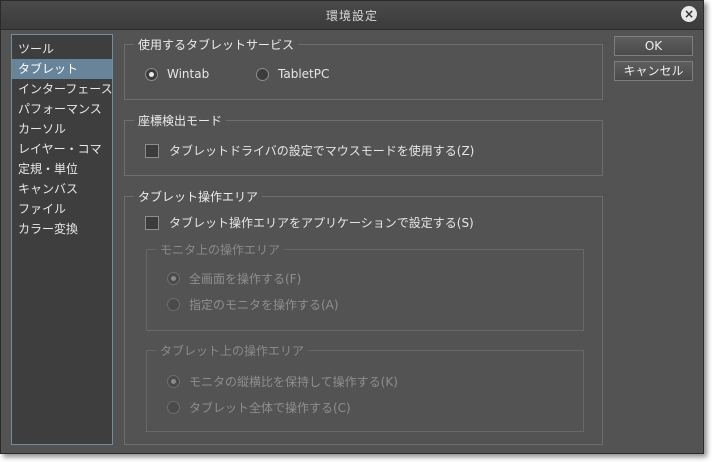 This screenshot has height=462, width=712. Describe the element at coordinates (198, 196) in the screenshot. I see `operation-area-legend: タブレット操作エリア` at that location.